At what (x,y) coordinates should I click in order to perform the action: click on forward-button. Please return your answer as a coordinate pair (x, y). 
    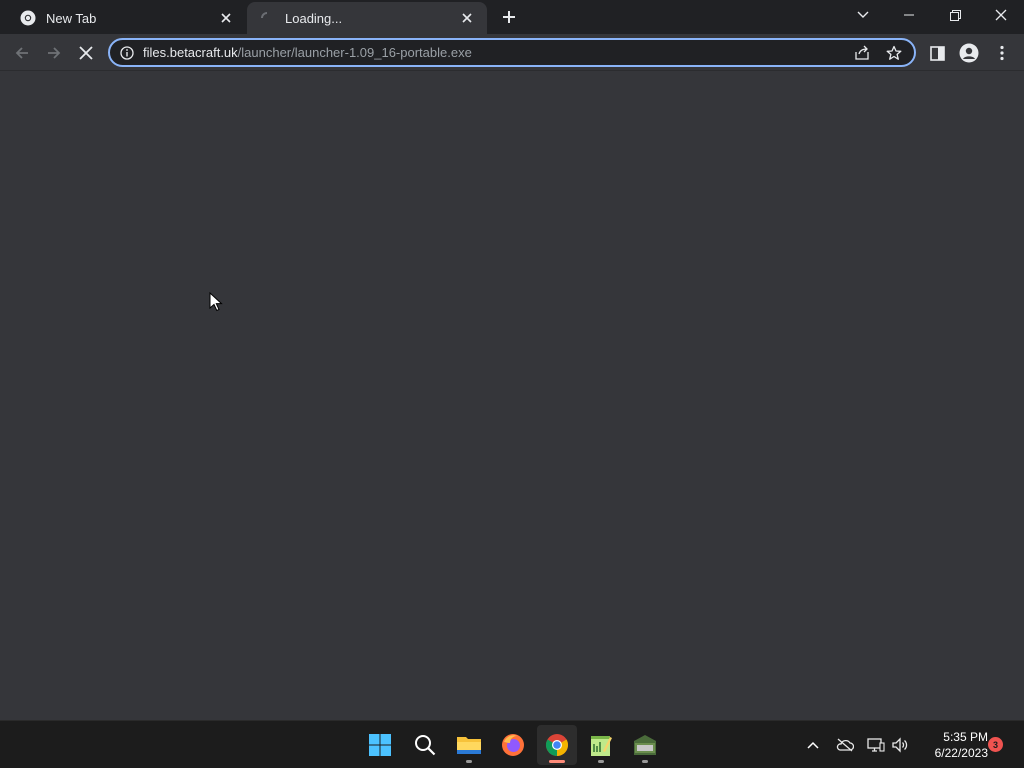
    Looking at the image, I should click on (54, 53).